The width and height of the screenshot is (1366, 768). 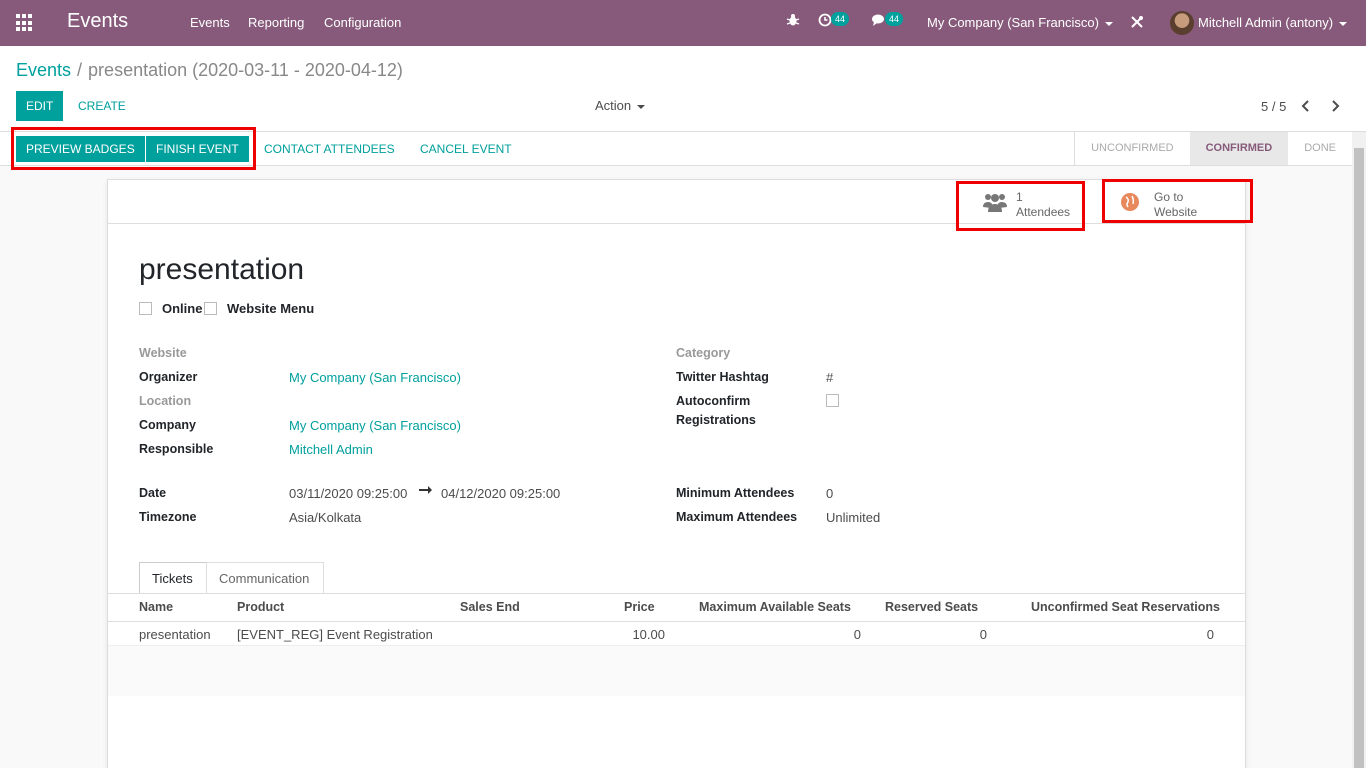 What do you see at coordinates (500, 493) in the screenshot?
I see `date-end-value: 04/12/2020 09:25:00` at bounding box center [500, 493].